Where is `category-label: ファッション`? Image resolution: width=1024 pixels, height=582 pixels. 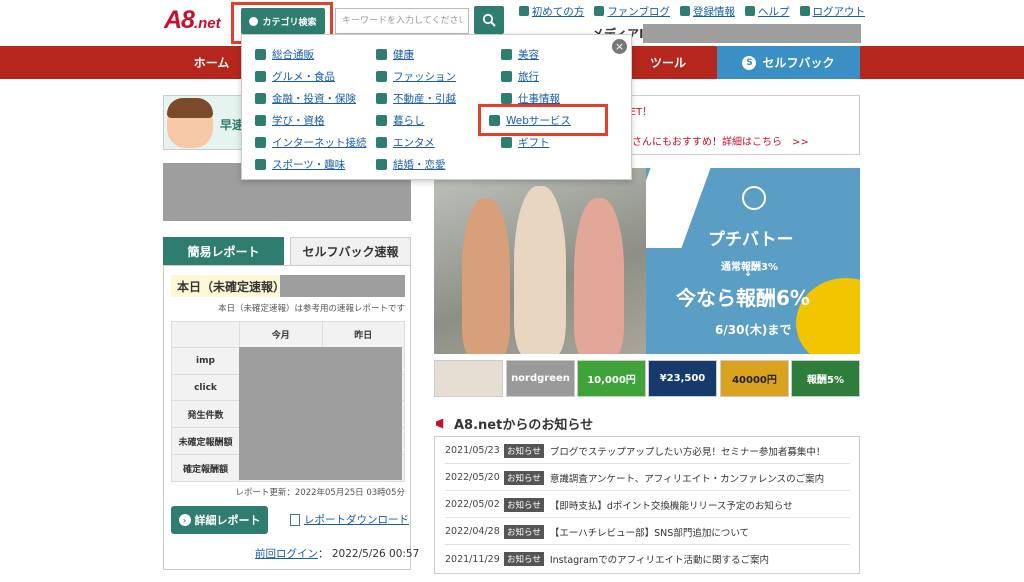 category-label: ファッション is located at coordinates (424, 77).